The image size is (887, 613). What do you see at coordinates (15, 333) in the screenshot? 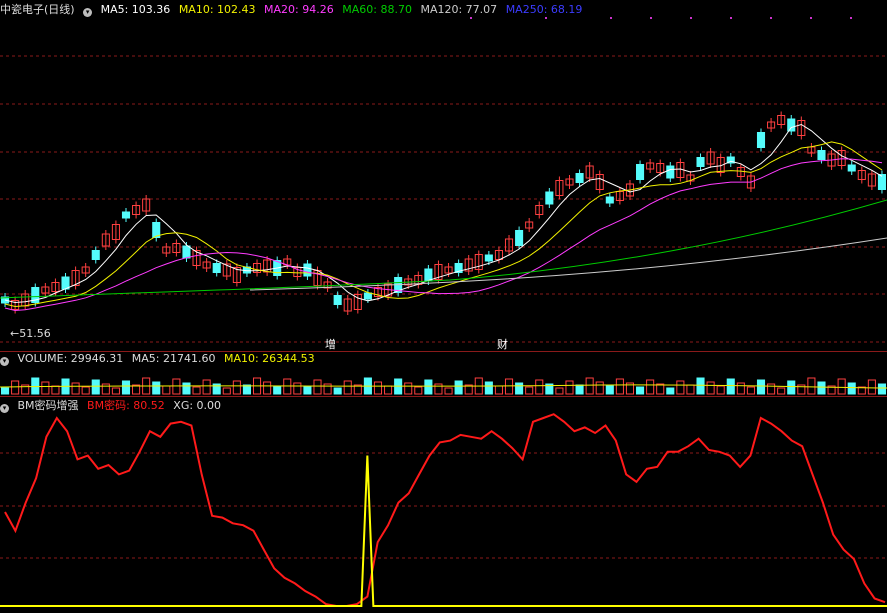
I see `price-low-arrow-icon: ←` at bounding box center [15, 333].